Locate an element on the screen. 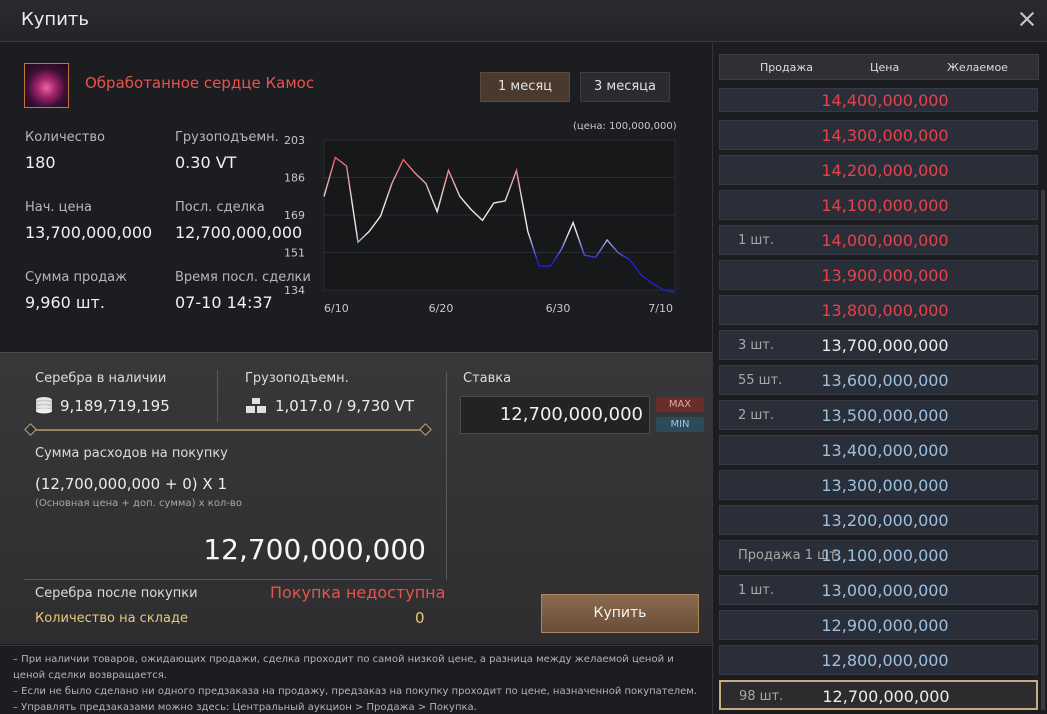  bid-input: 12,700,000,000 is located at coordinates (555, 415).